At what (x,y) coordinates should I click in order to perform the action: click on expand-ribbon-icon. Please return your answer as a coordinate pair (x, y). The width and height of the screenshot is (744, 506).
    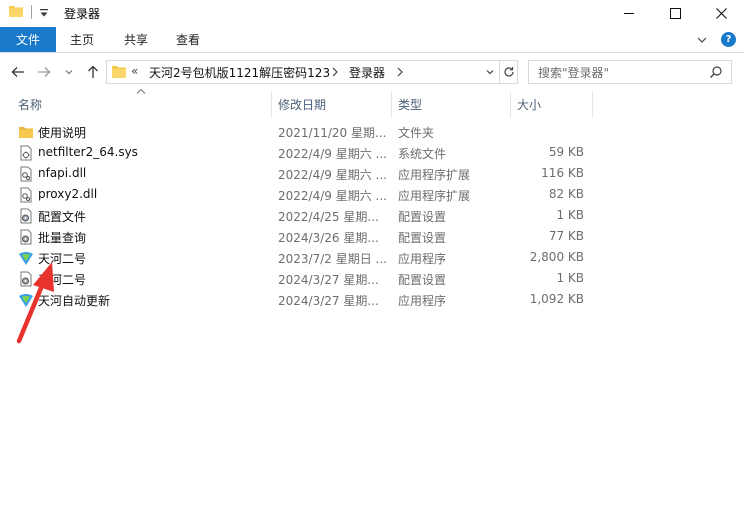
    Looking at the image, I should click on (702, 40).